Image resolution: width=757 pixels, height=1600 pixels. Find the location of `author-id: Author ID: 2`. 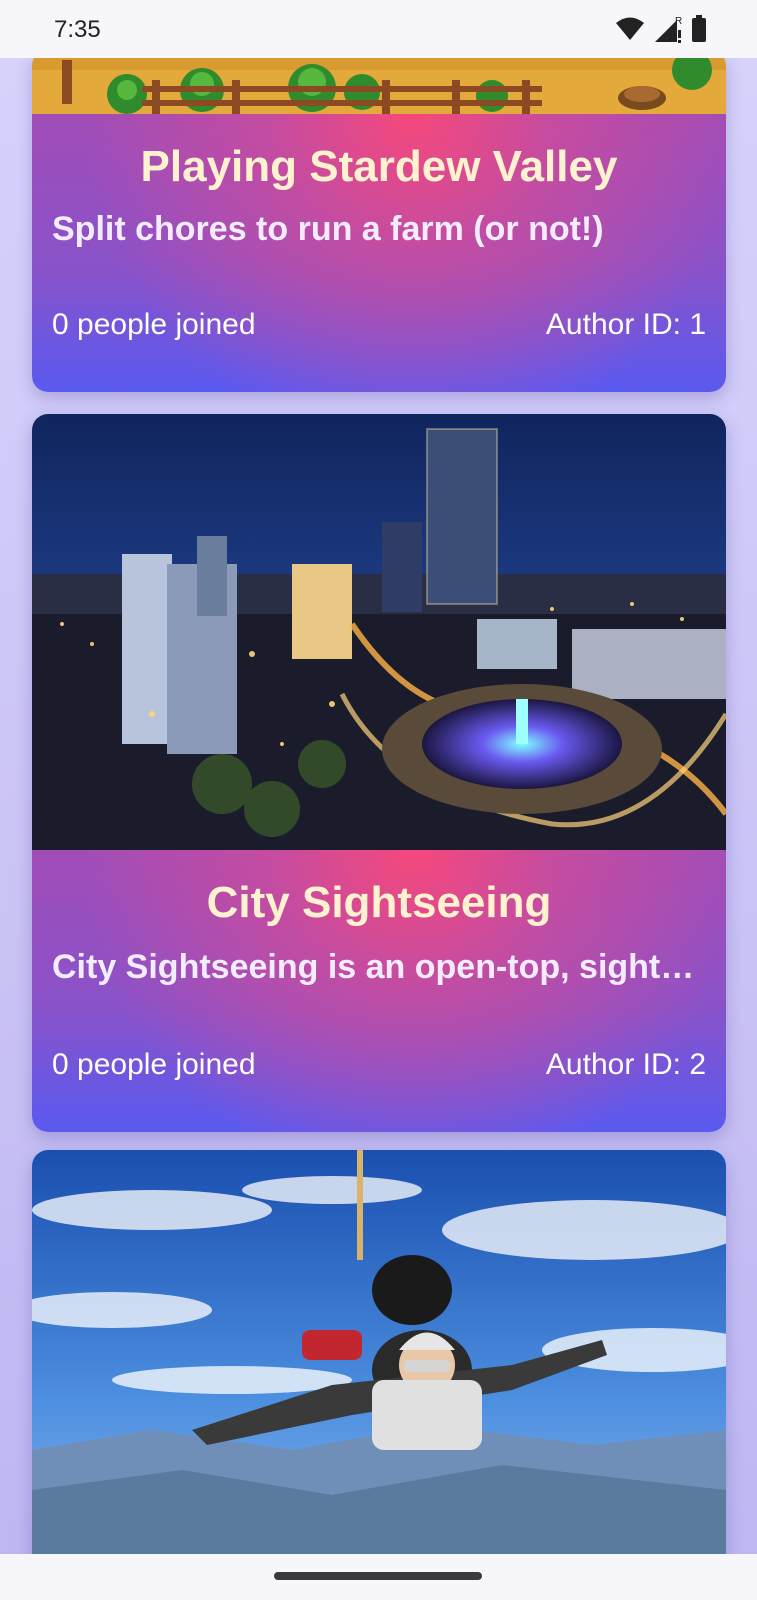

author-id: Author ID: 2 is located at coordinates (625, 1064).